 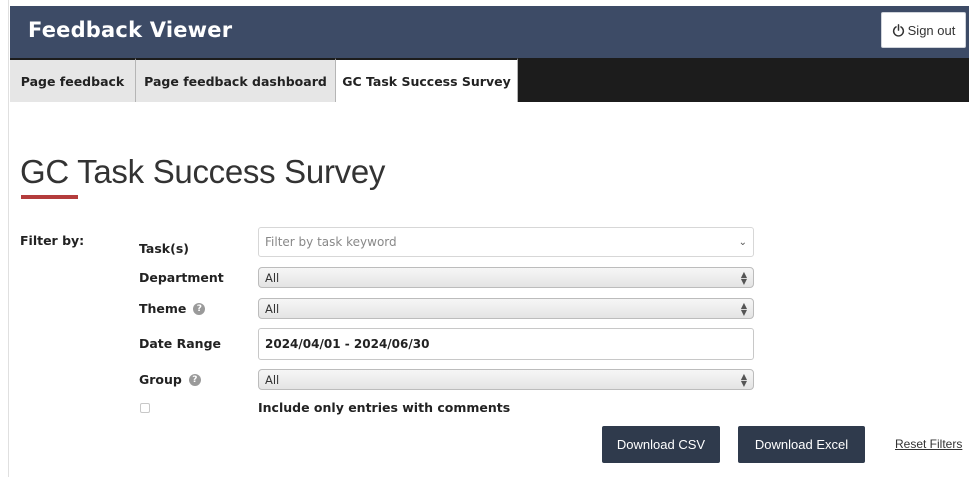 What do you see at coordinates (331, 242) in the screenshot?
I see `task-filter-placeholder: Filter by task keyword` at bounding box center [331, 242].